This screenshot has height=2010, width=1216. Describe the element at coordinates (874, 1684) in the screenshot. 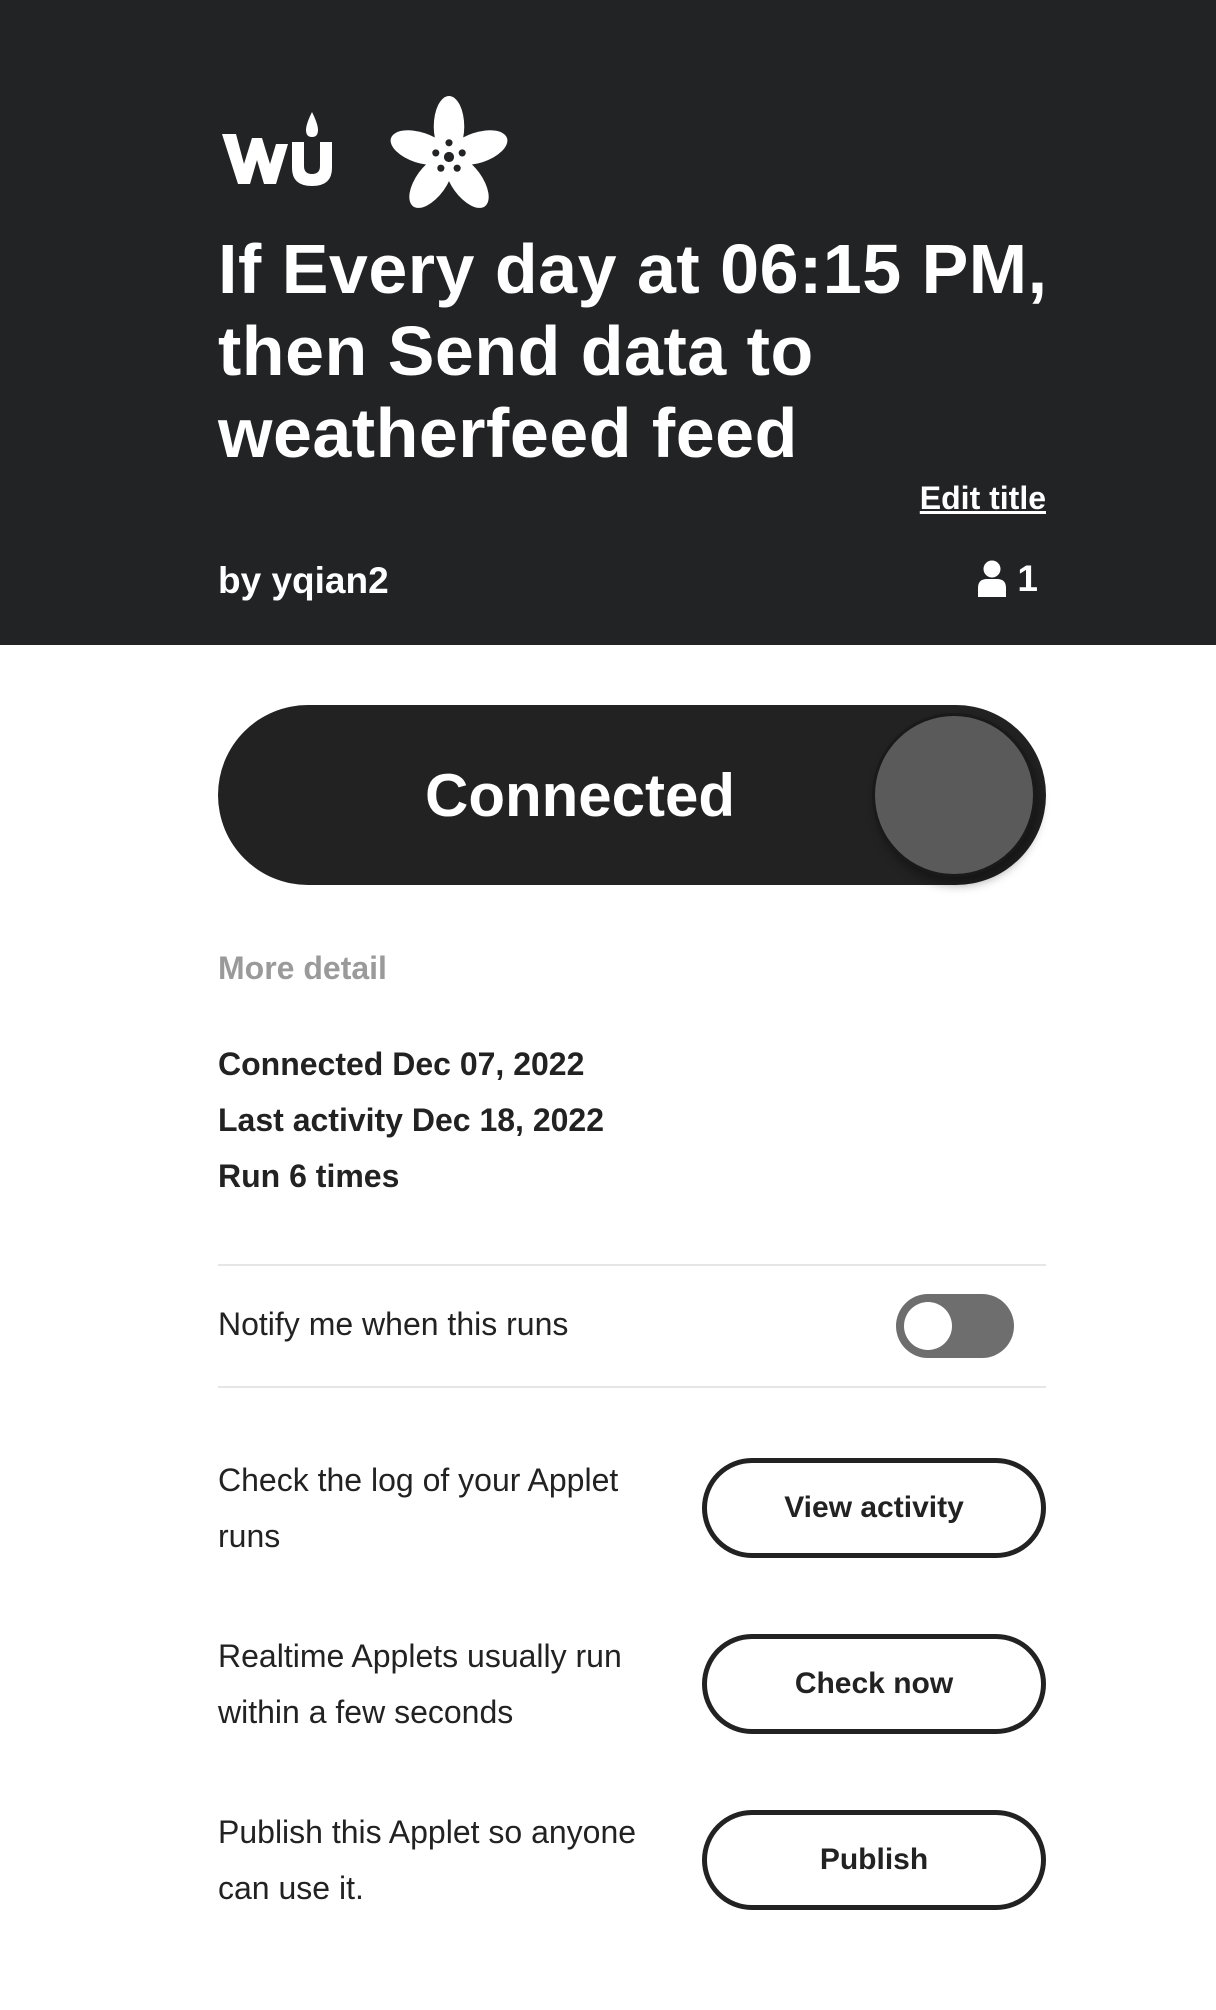

I see `check-now-button: Check now` at that location.